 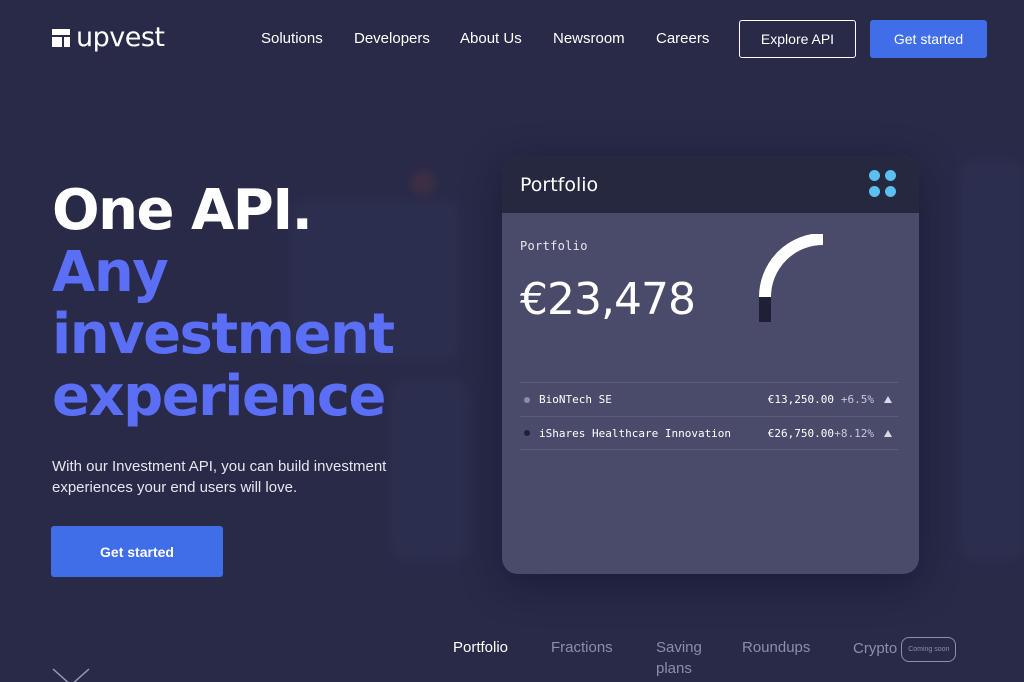 What do you see at coordinates (554, 246) in the screenshot?
I see `portfolio-label: Portfolio` at bounding box center [554, 246].